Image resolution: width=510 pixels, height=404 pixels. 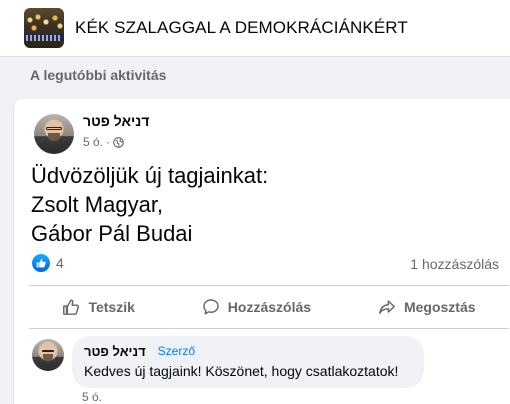 What do you see at coordinates (44, 38) in the screenshot?
I see `cover-band-text` at bounding box center [44, 38].